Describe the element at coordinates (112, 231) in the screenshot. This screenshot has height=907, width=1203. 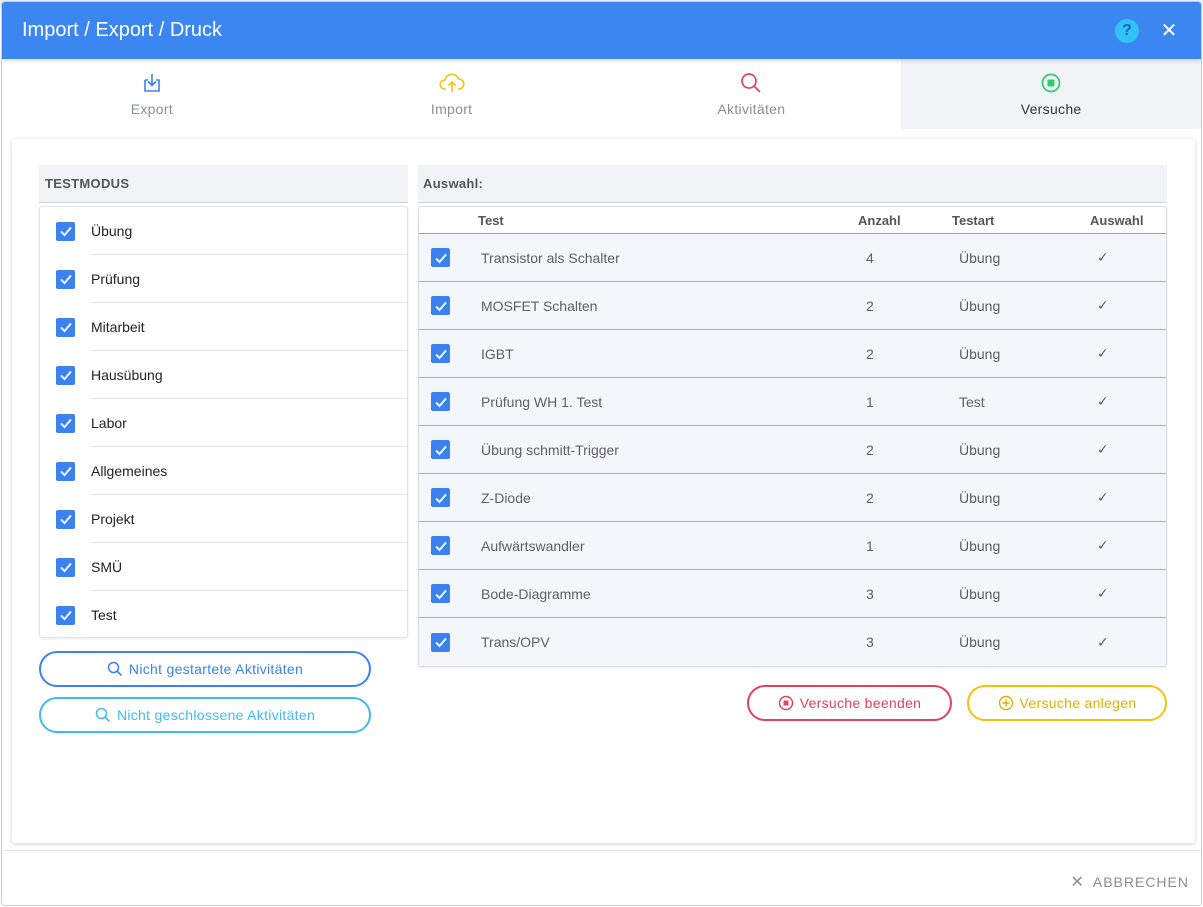
I see `list-item-label: Übung` at that location.